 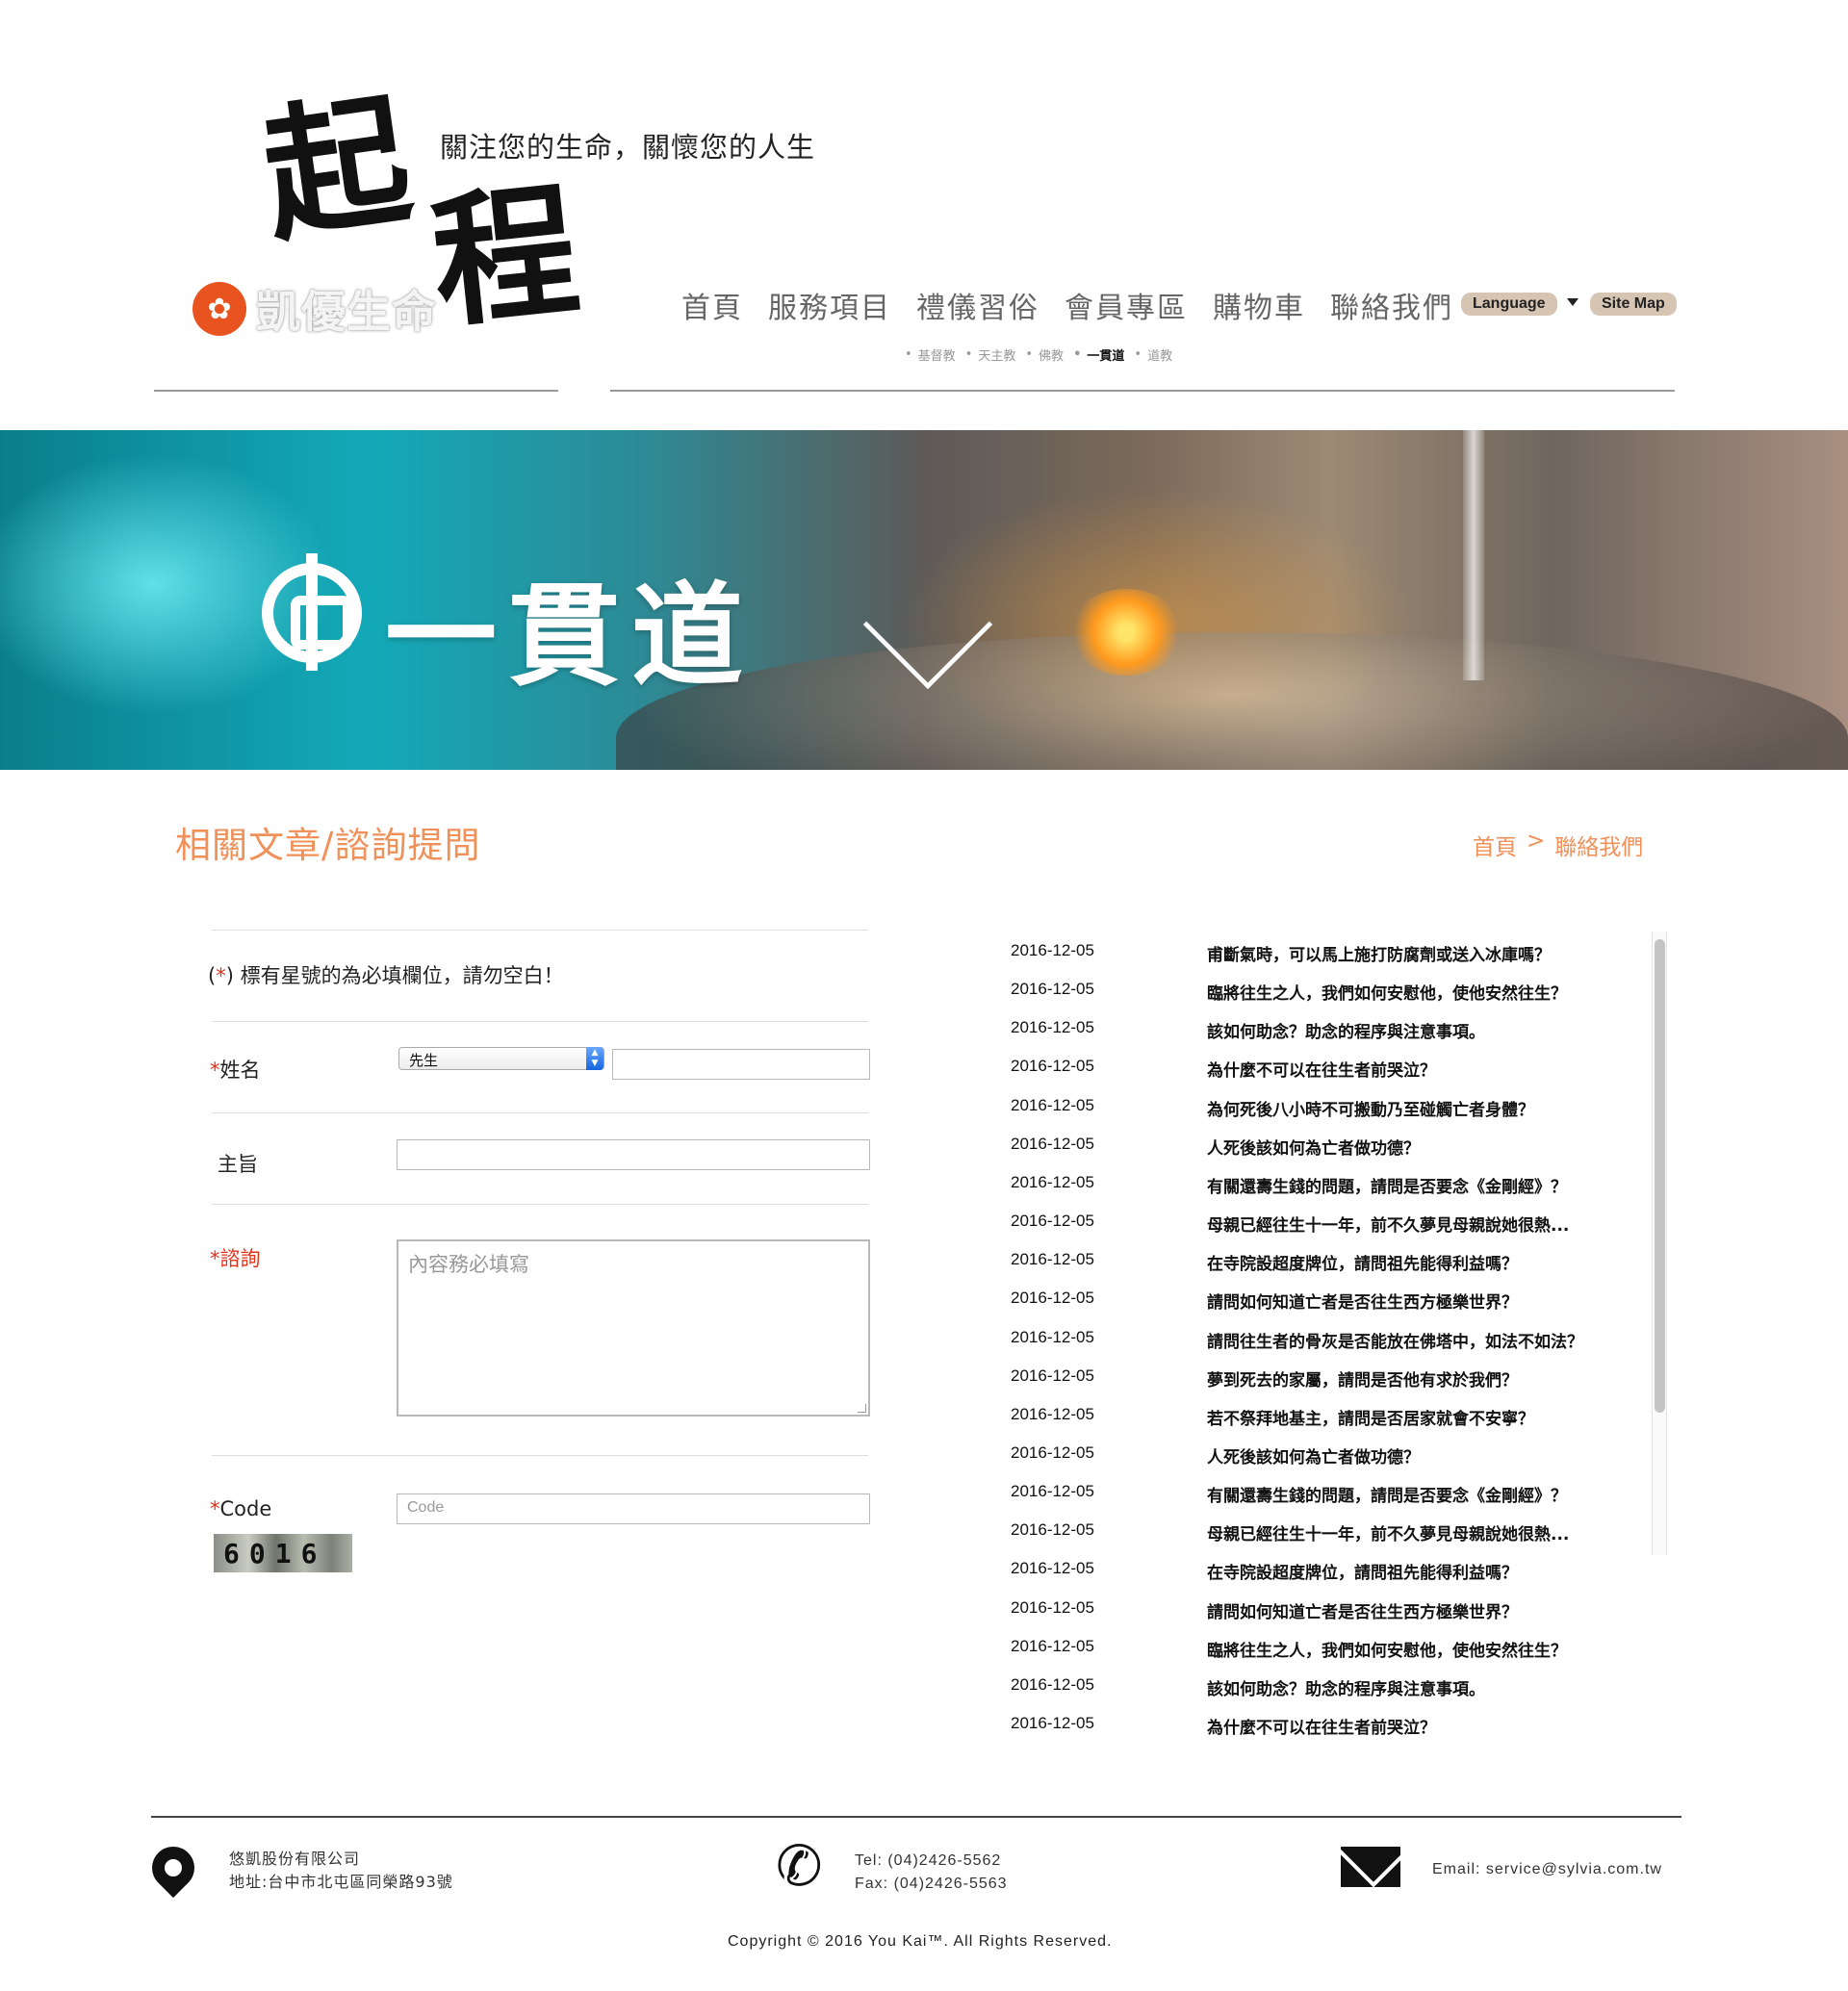 What do you see at coordinates (928, 1861) in the screenshot?
I see `footer-tel: Tel: (04)2426-5562` at bounding box center [928, 1861].